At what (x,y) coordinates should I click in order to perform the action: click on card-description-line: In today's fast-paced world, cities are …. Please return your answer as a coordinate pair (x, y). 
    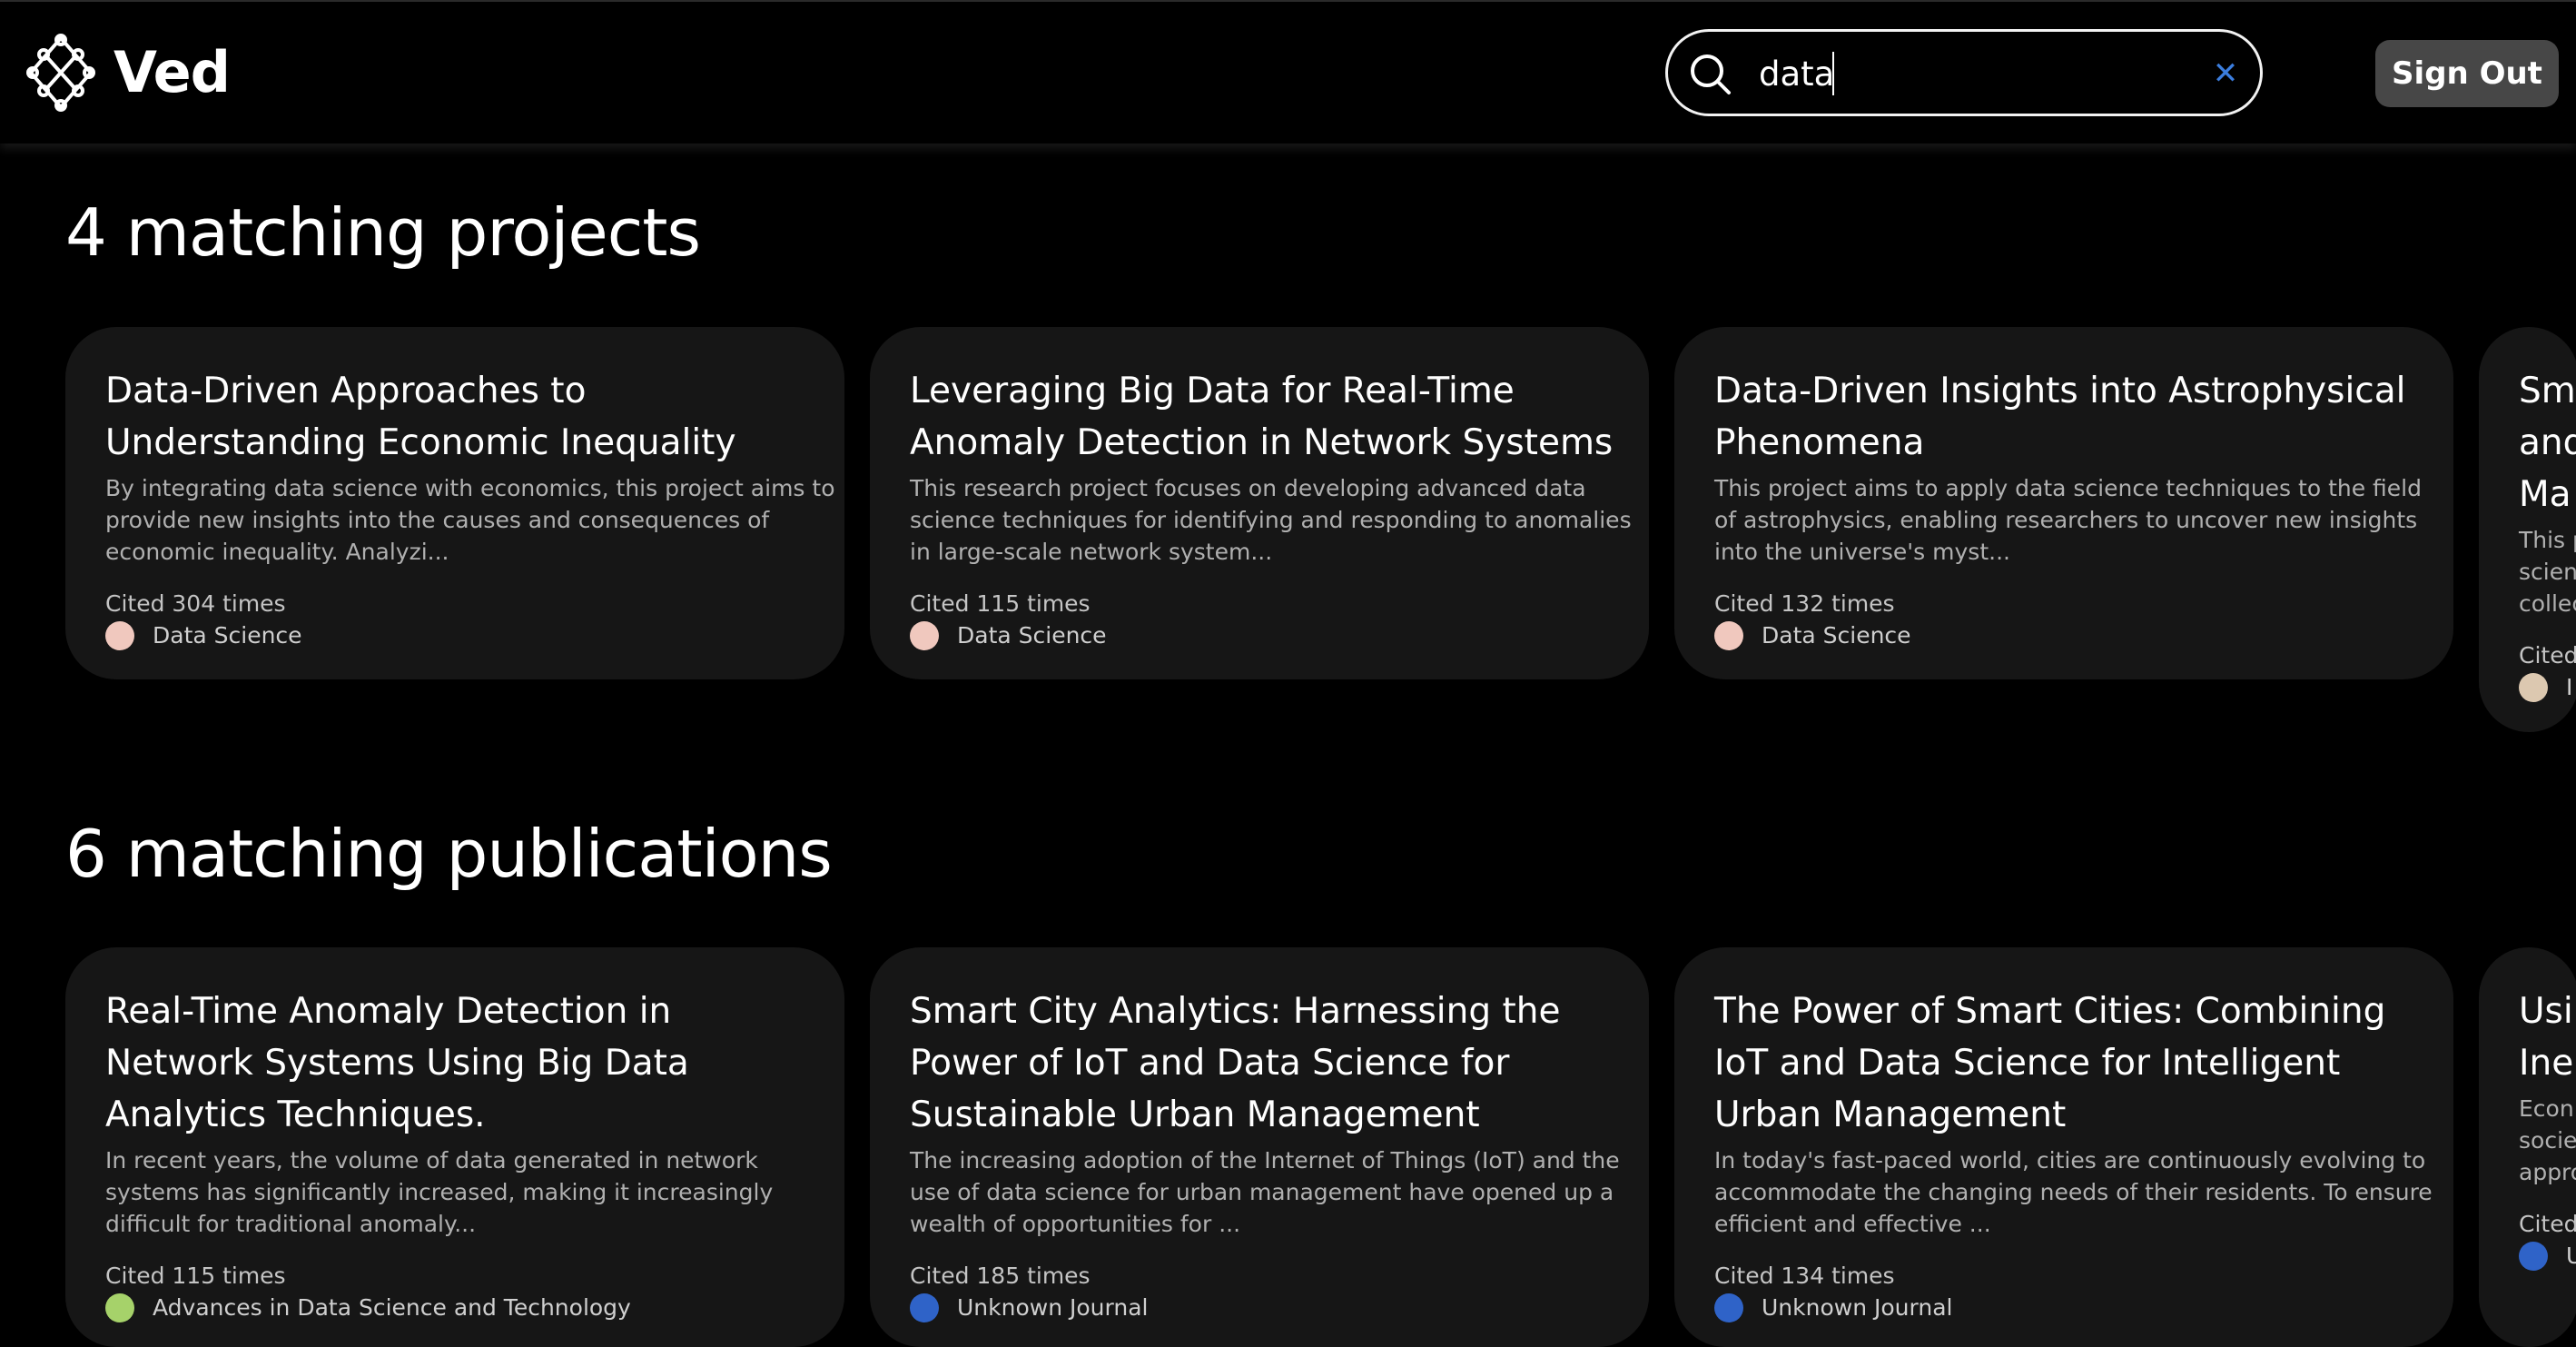
    Looking at the image, I should click on (2070, 1160).